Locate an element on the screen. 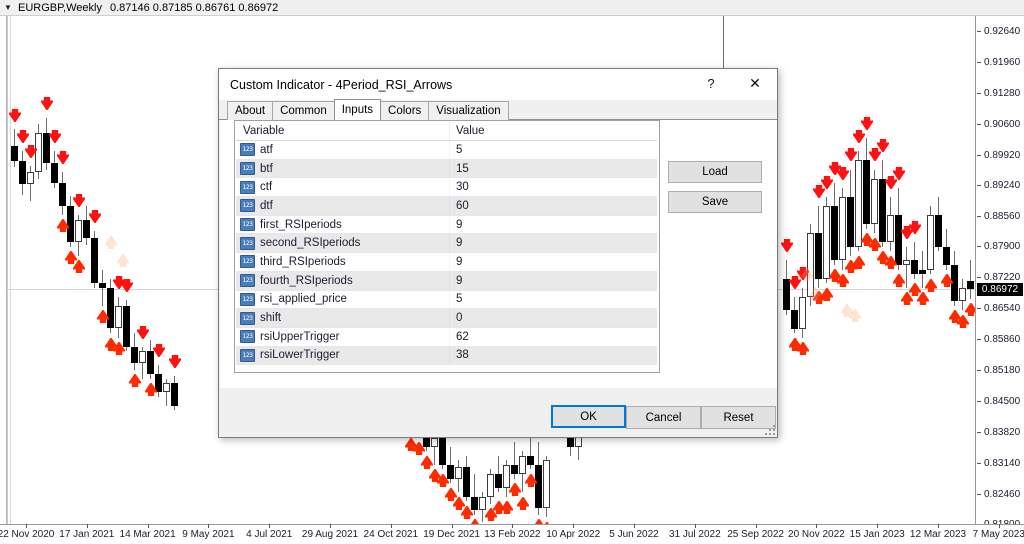 The width and height of the screenshot is (1024, 544). price-tick-label: 0.86540 is located at coordinates (1000, 309).